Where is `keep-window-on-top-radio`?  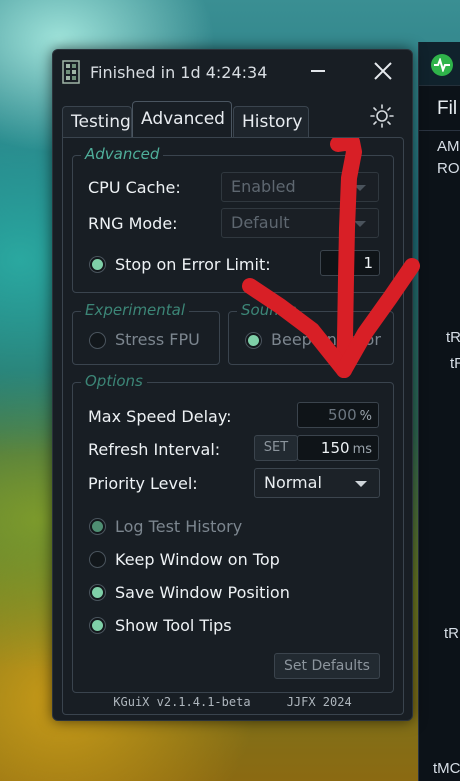 keep-window-on-top-radio is located at coordinates (97, 559).